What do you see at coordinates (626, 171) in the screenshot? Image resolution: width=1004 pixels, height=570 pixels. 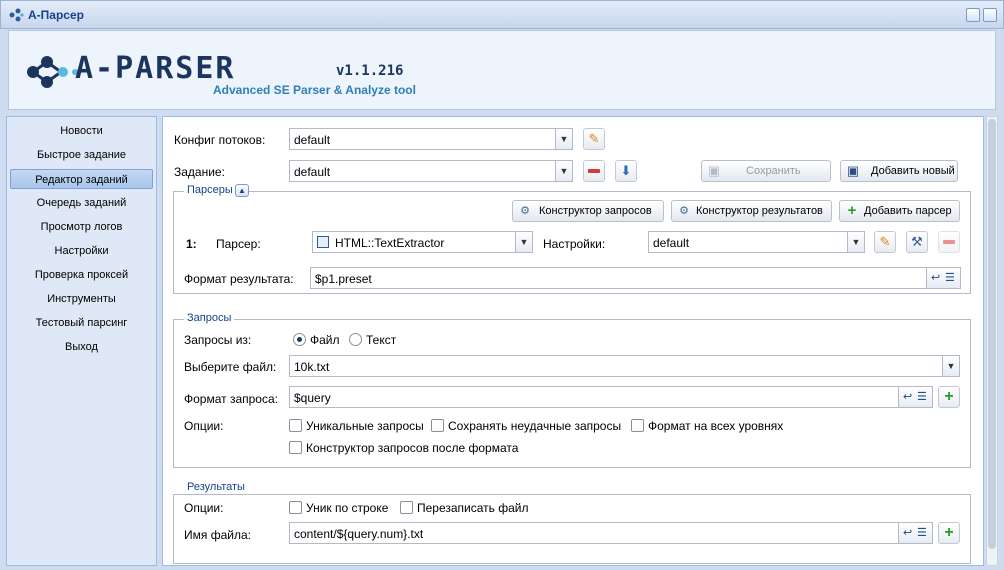 I see `download-task-button: ⬇` at bounding box center [626, 171].